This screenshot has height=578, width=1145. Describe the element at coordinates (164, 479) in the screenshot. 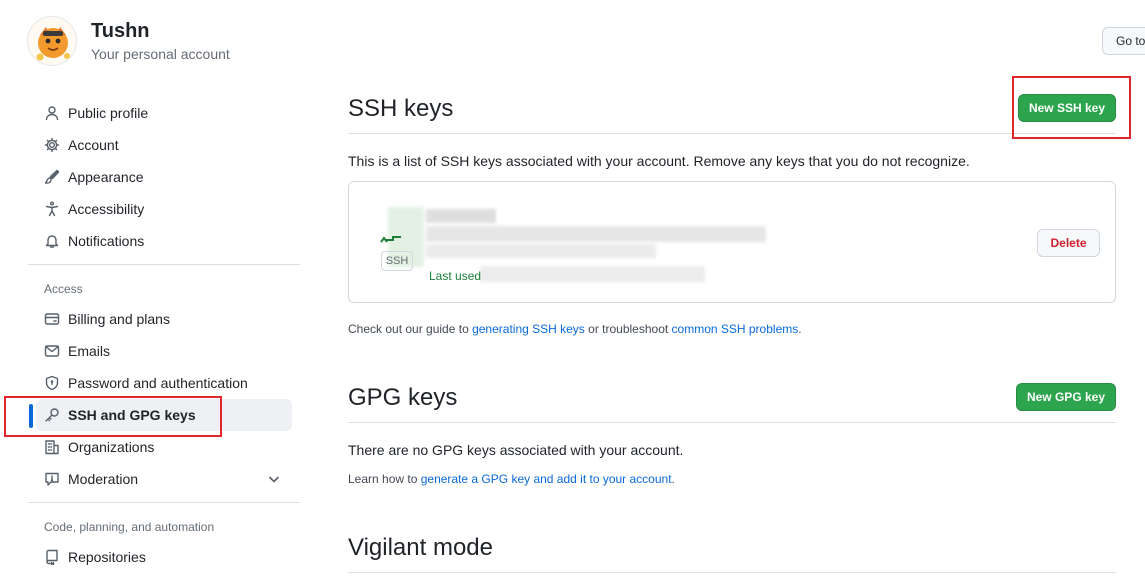

I see `sidebar-item-moderation: Moderation` at that location.